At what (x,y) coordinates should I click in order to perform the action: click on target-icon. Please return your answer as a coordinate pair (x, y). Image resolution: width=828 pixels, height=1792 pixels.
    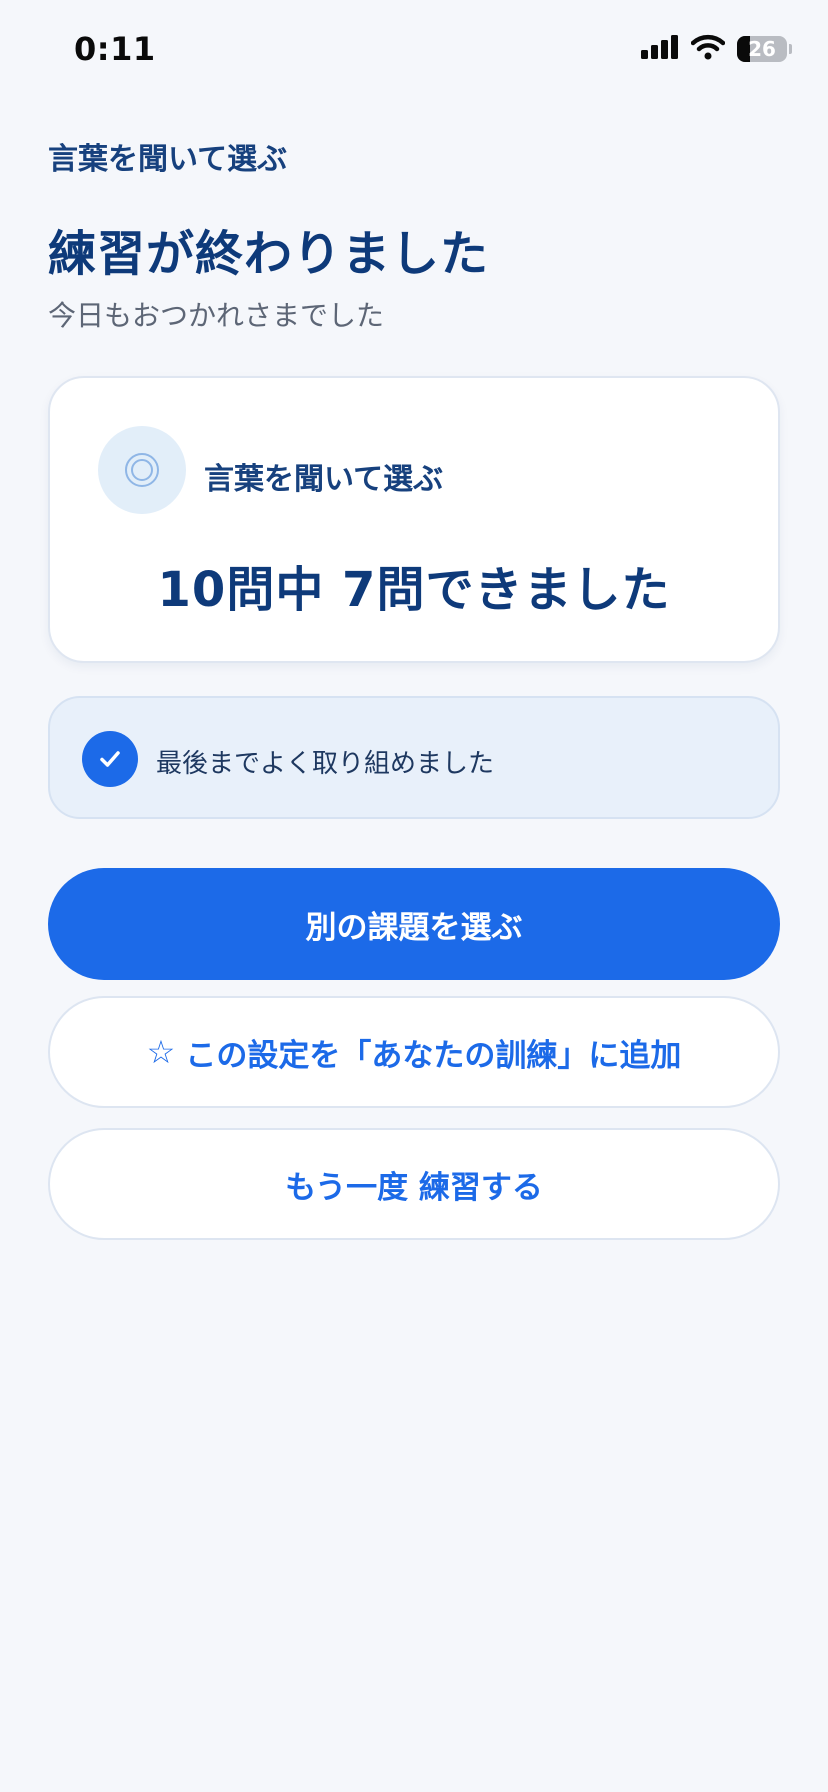
    Looking at the image, I should click on (142, 470).